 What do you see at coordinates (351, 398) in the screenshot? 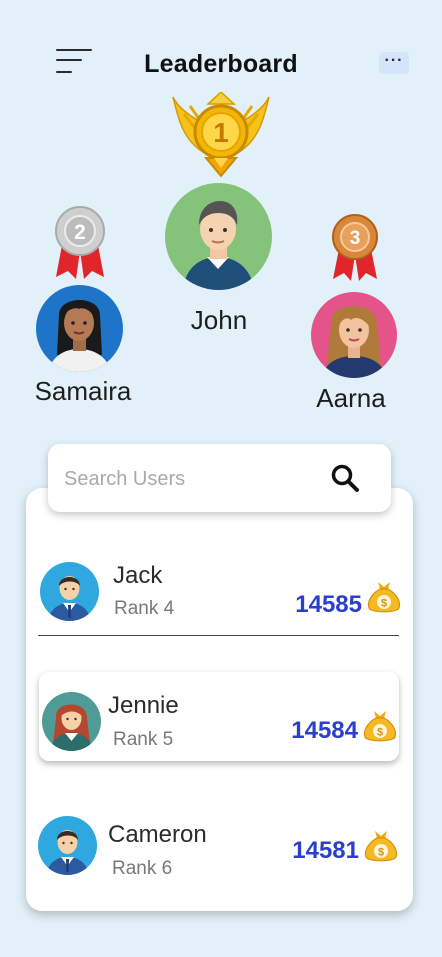
I see `podium-name-third: Aarna` at bounding box center [351, 398].